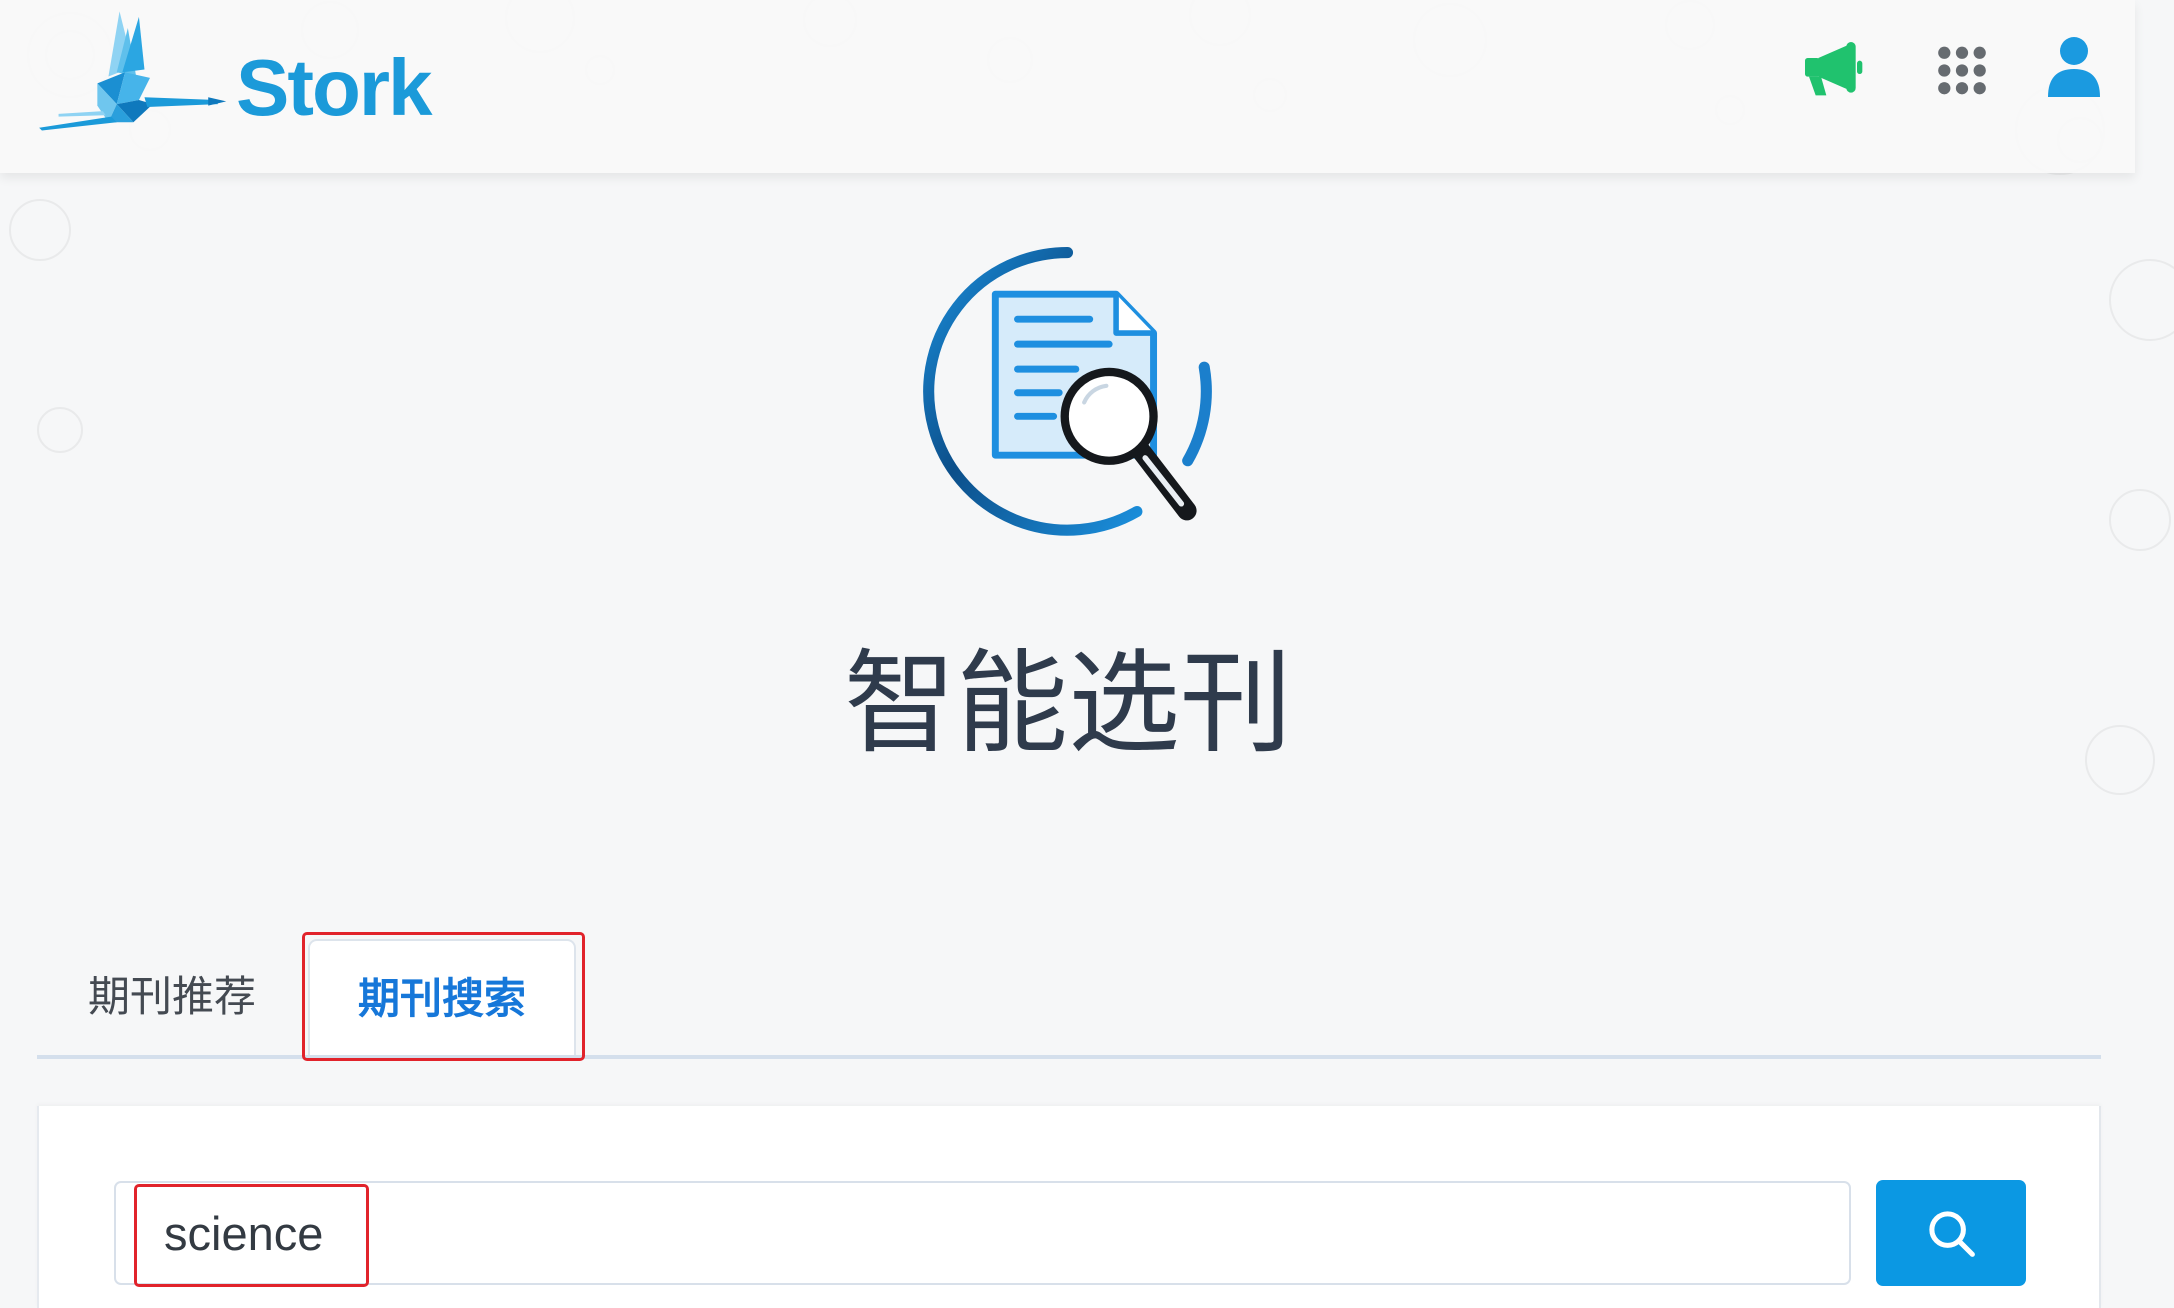 This screenshot has width=2174, height=1308. What do you see at coordinates (172, 997) in the screenshot?
I see `tab-journal-recommend: 期刊推荐` at bounding box center [172, 997].